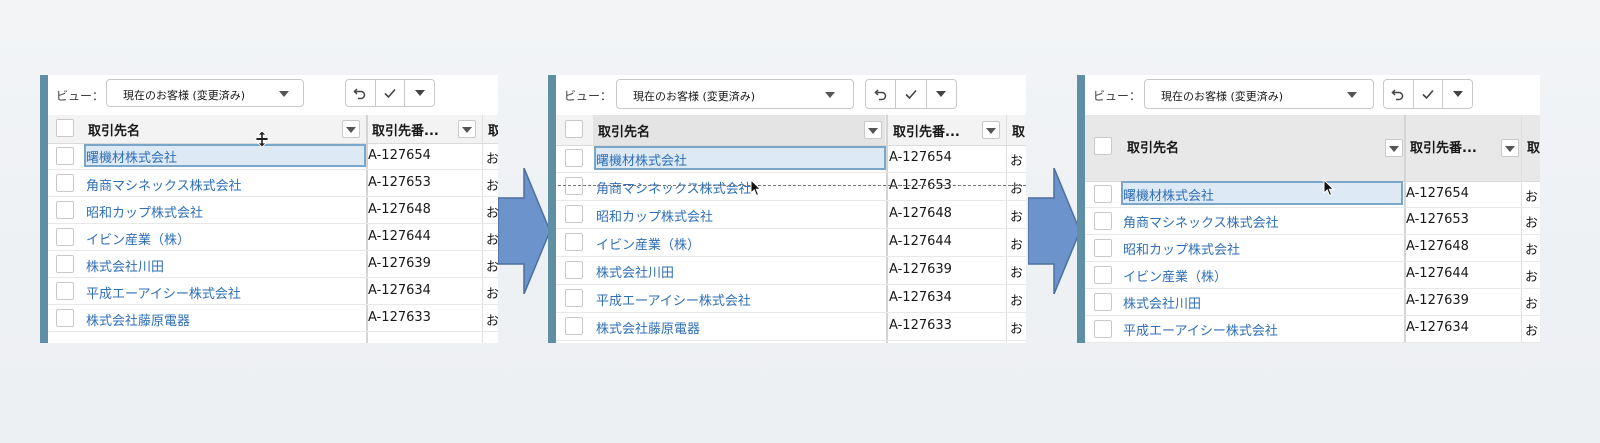  I want to click on account-number: A-127634, so click(1437, 327).